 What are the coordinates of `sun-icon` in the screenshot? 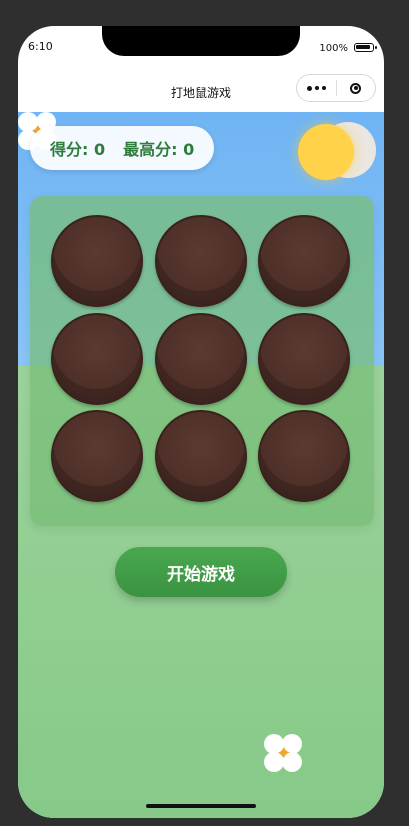 It's located at (326, 152).